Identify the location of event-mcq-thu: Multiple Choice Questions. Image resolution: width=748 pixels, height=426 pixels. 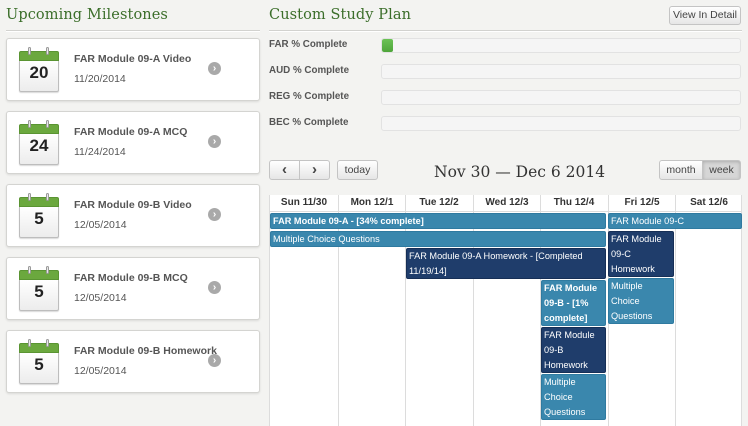
(573, 397).